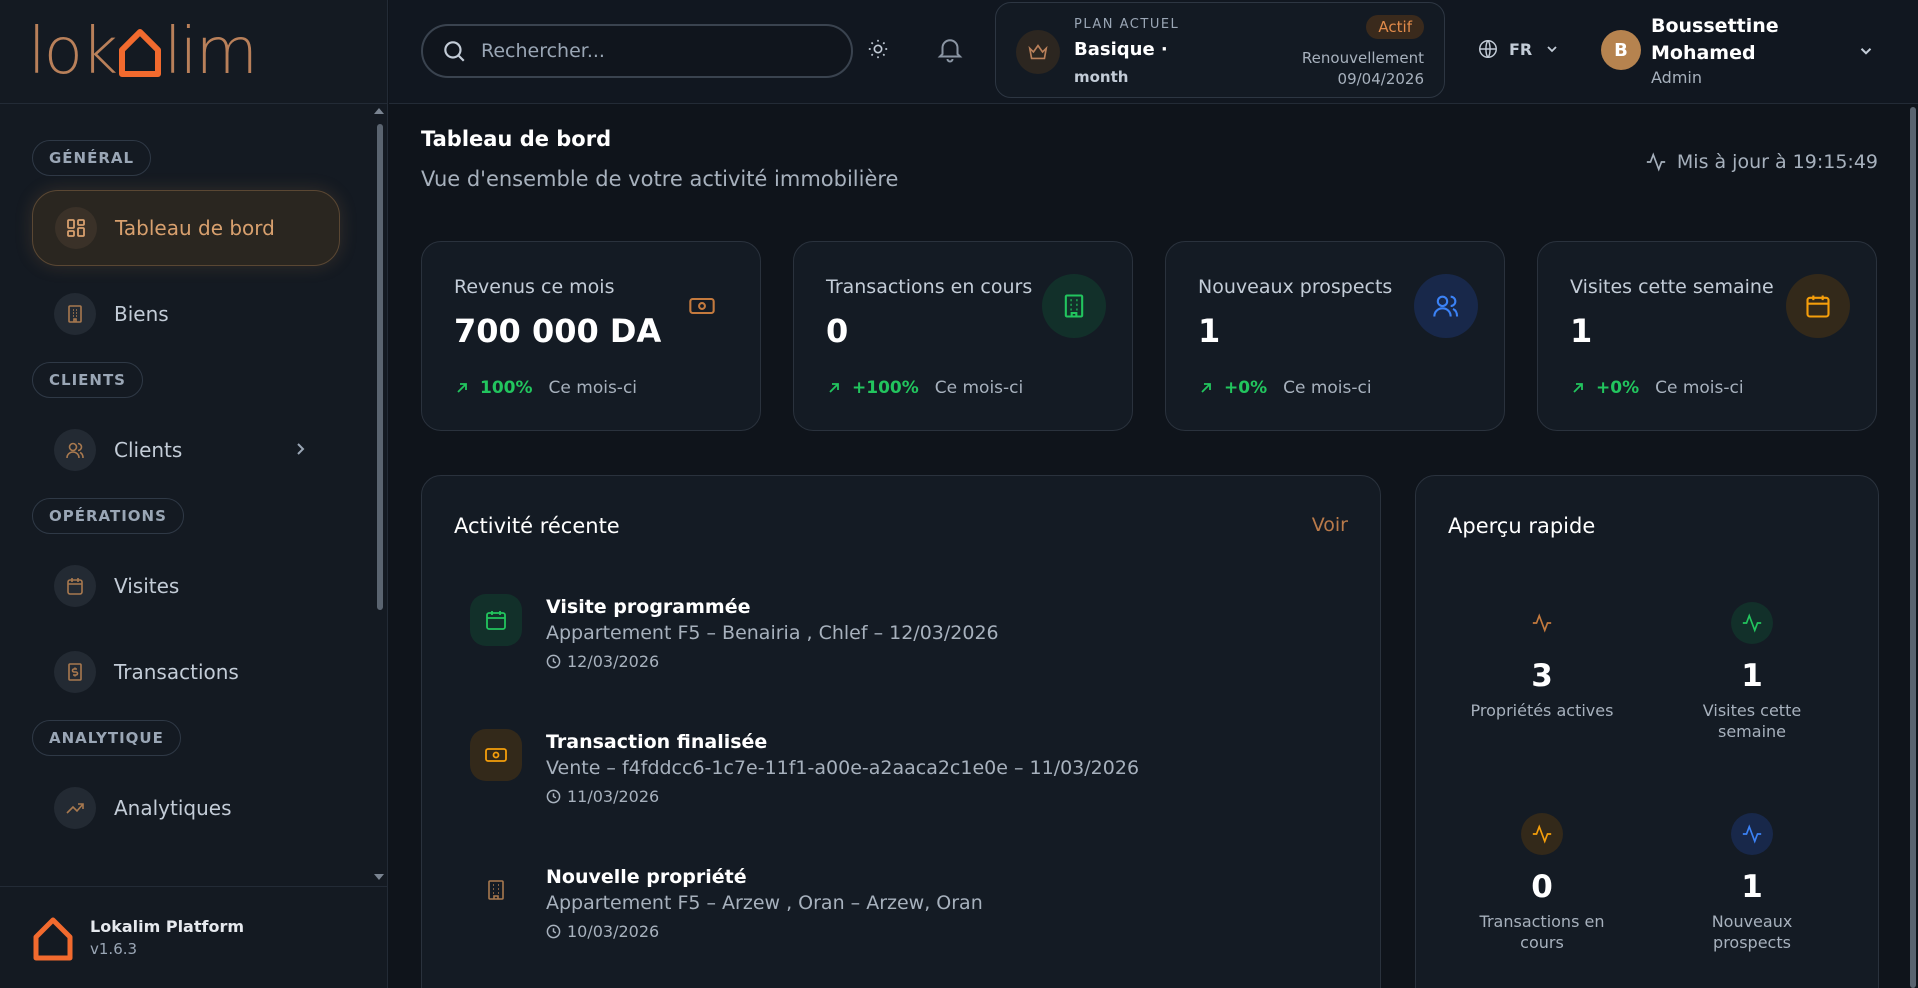 The height and width of the screenshot is (988, 1918). What do you see at coordinates (108, 516) in the screenshot?
I see `section-label-operations: OPÉRATIONS` at bounding box center [108, 516].